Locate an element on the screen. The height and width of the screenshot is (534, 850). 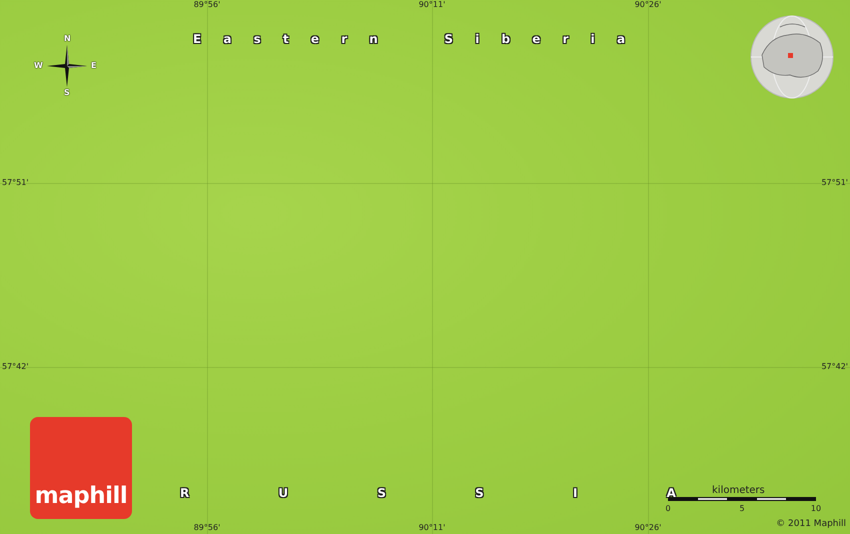
compass-east-label: E is located at coordinates (93, 65).